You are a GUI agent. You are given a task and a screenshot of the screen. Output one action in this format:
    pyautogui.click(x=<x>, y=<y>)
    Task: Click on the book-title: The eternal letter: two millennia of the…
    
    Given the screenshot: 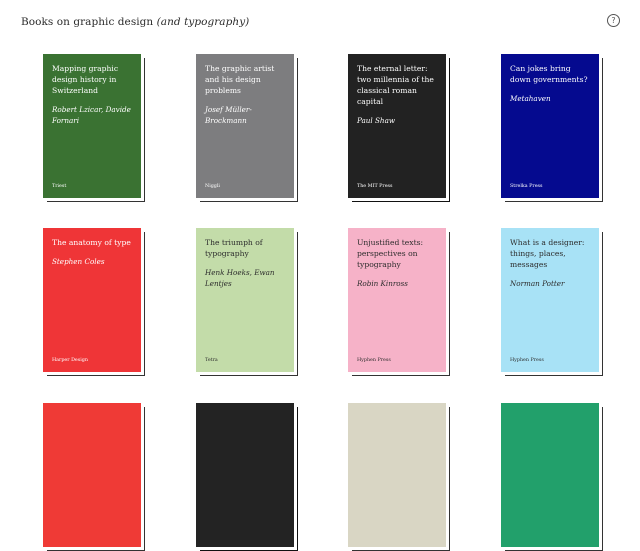 What is the action you would take?
    pyautogui.click(x=395, y=85)
    